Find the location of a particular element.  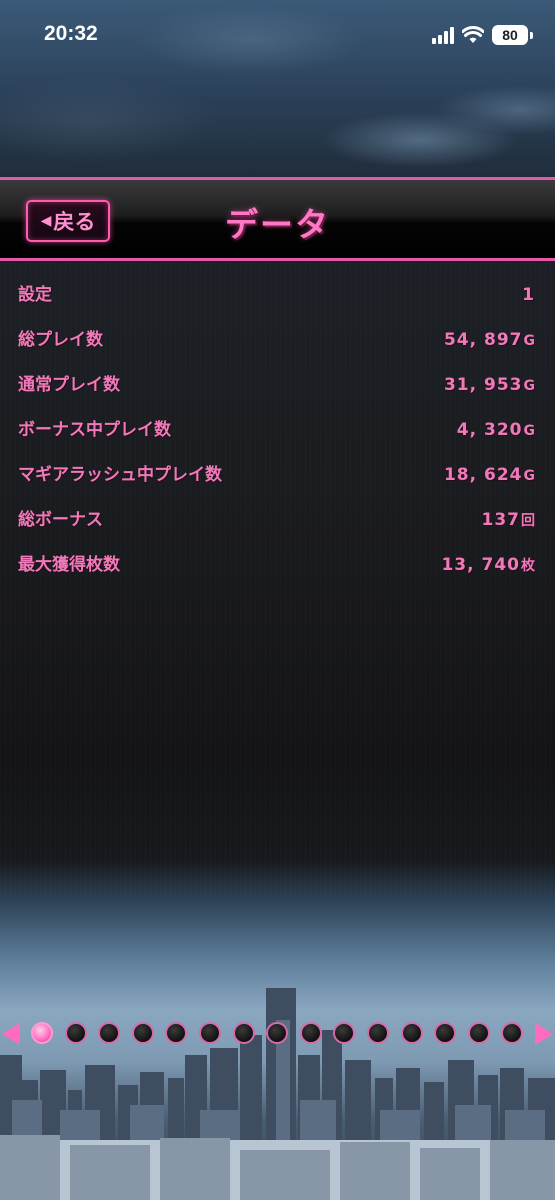

data-label: マギアラッシュ中プレイ数 is located at coordinates (120, 475).